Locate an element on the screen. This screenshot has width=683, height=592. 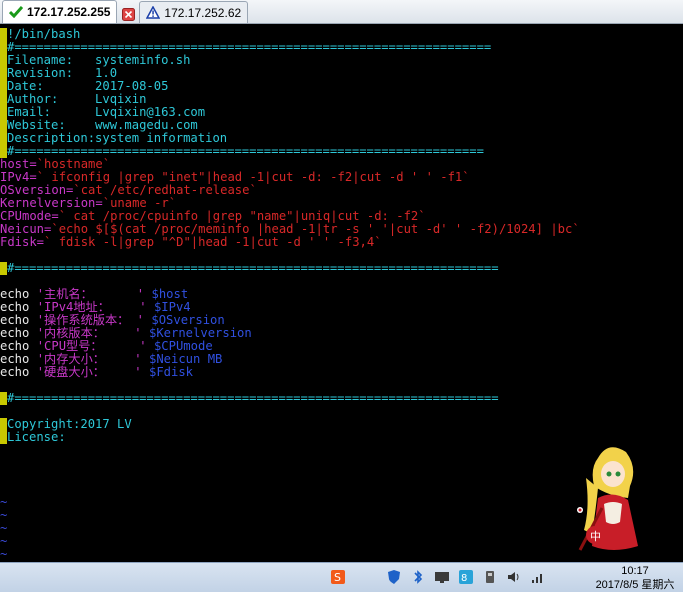
variable-name: IPv4= is located at coordinates (18, 177).